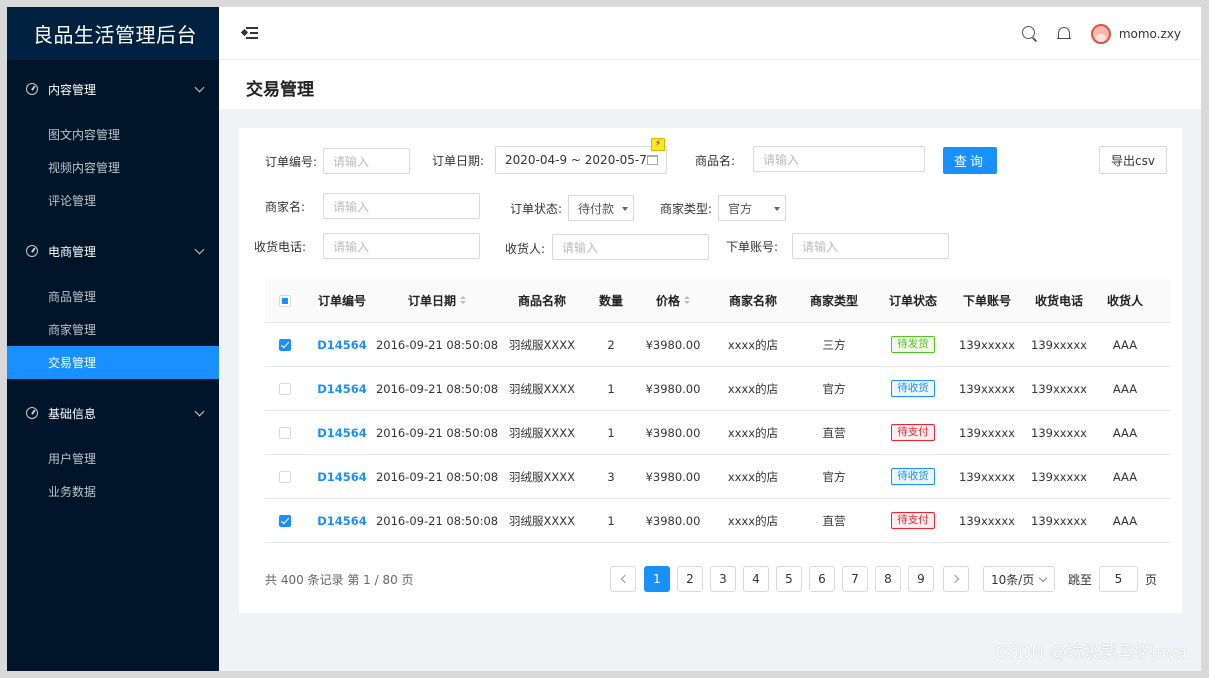  I want to click on jump-label: 跳至, so click(1080, 580).